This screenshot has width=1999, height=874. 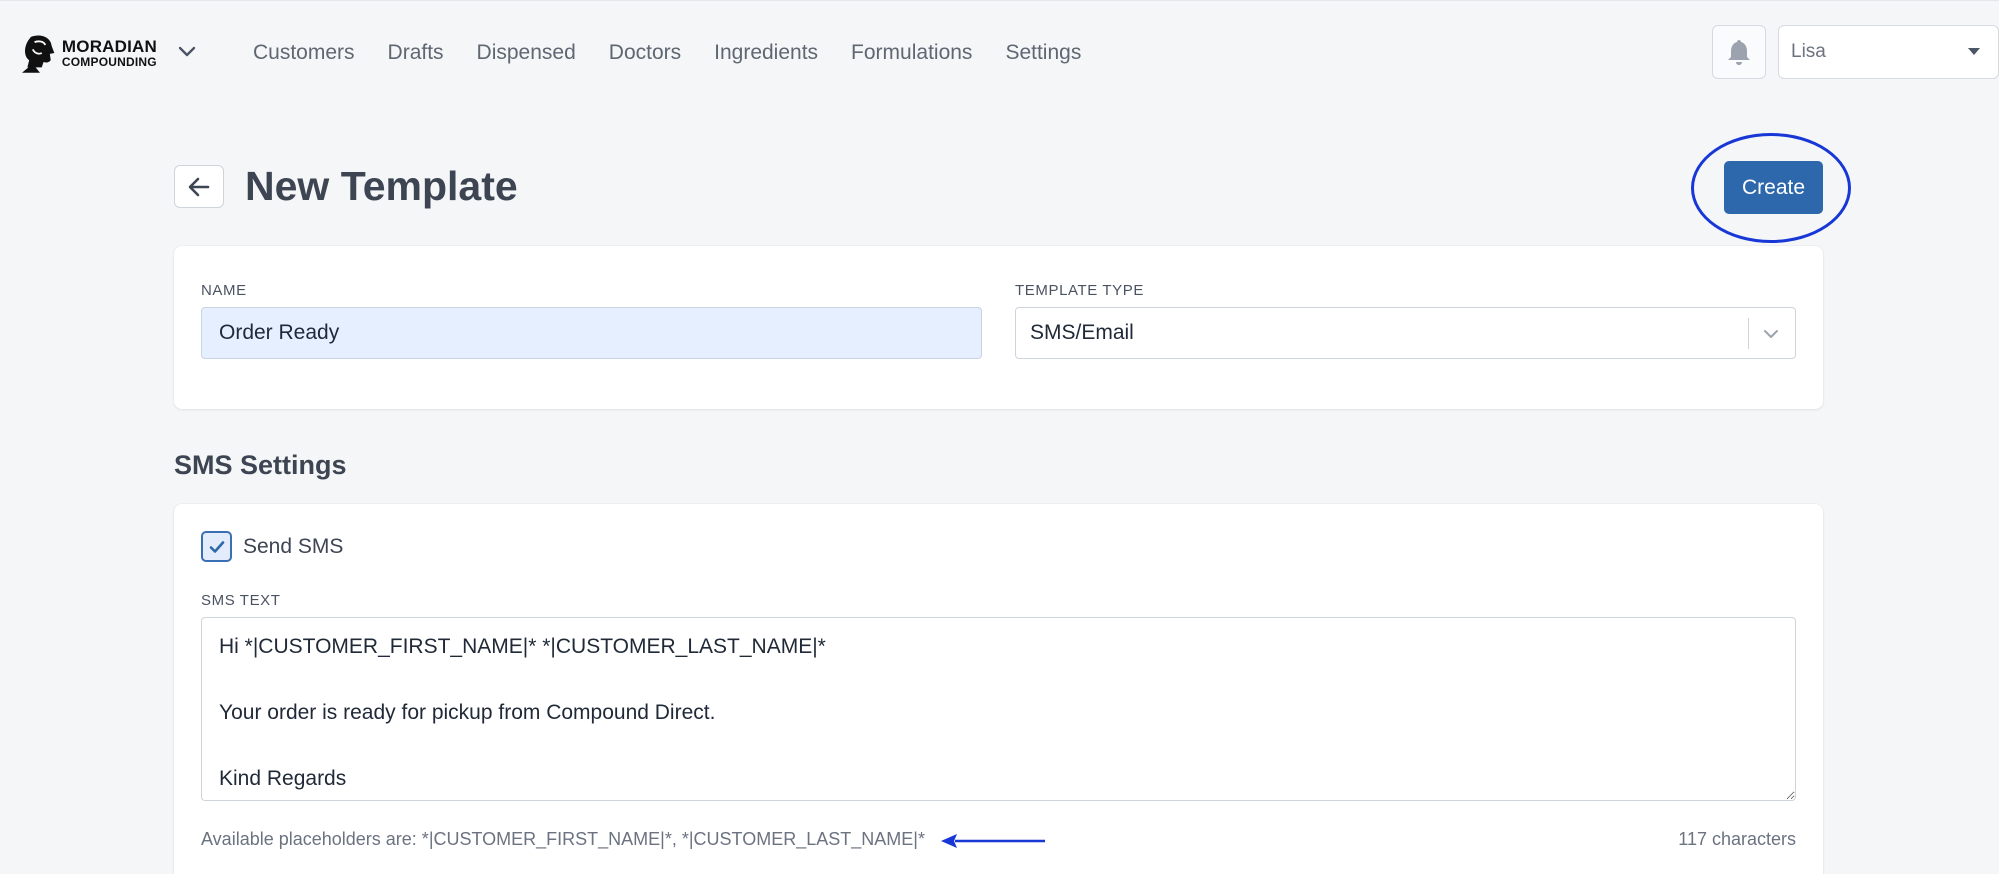 I want to click on annotation-arrow-icon, so click(x=993, y=841).